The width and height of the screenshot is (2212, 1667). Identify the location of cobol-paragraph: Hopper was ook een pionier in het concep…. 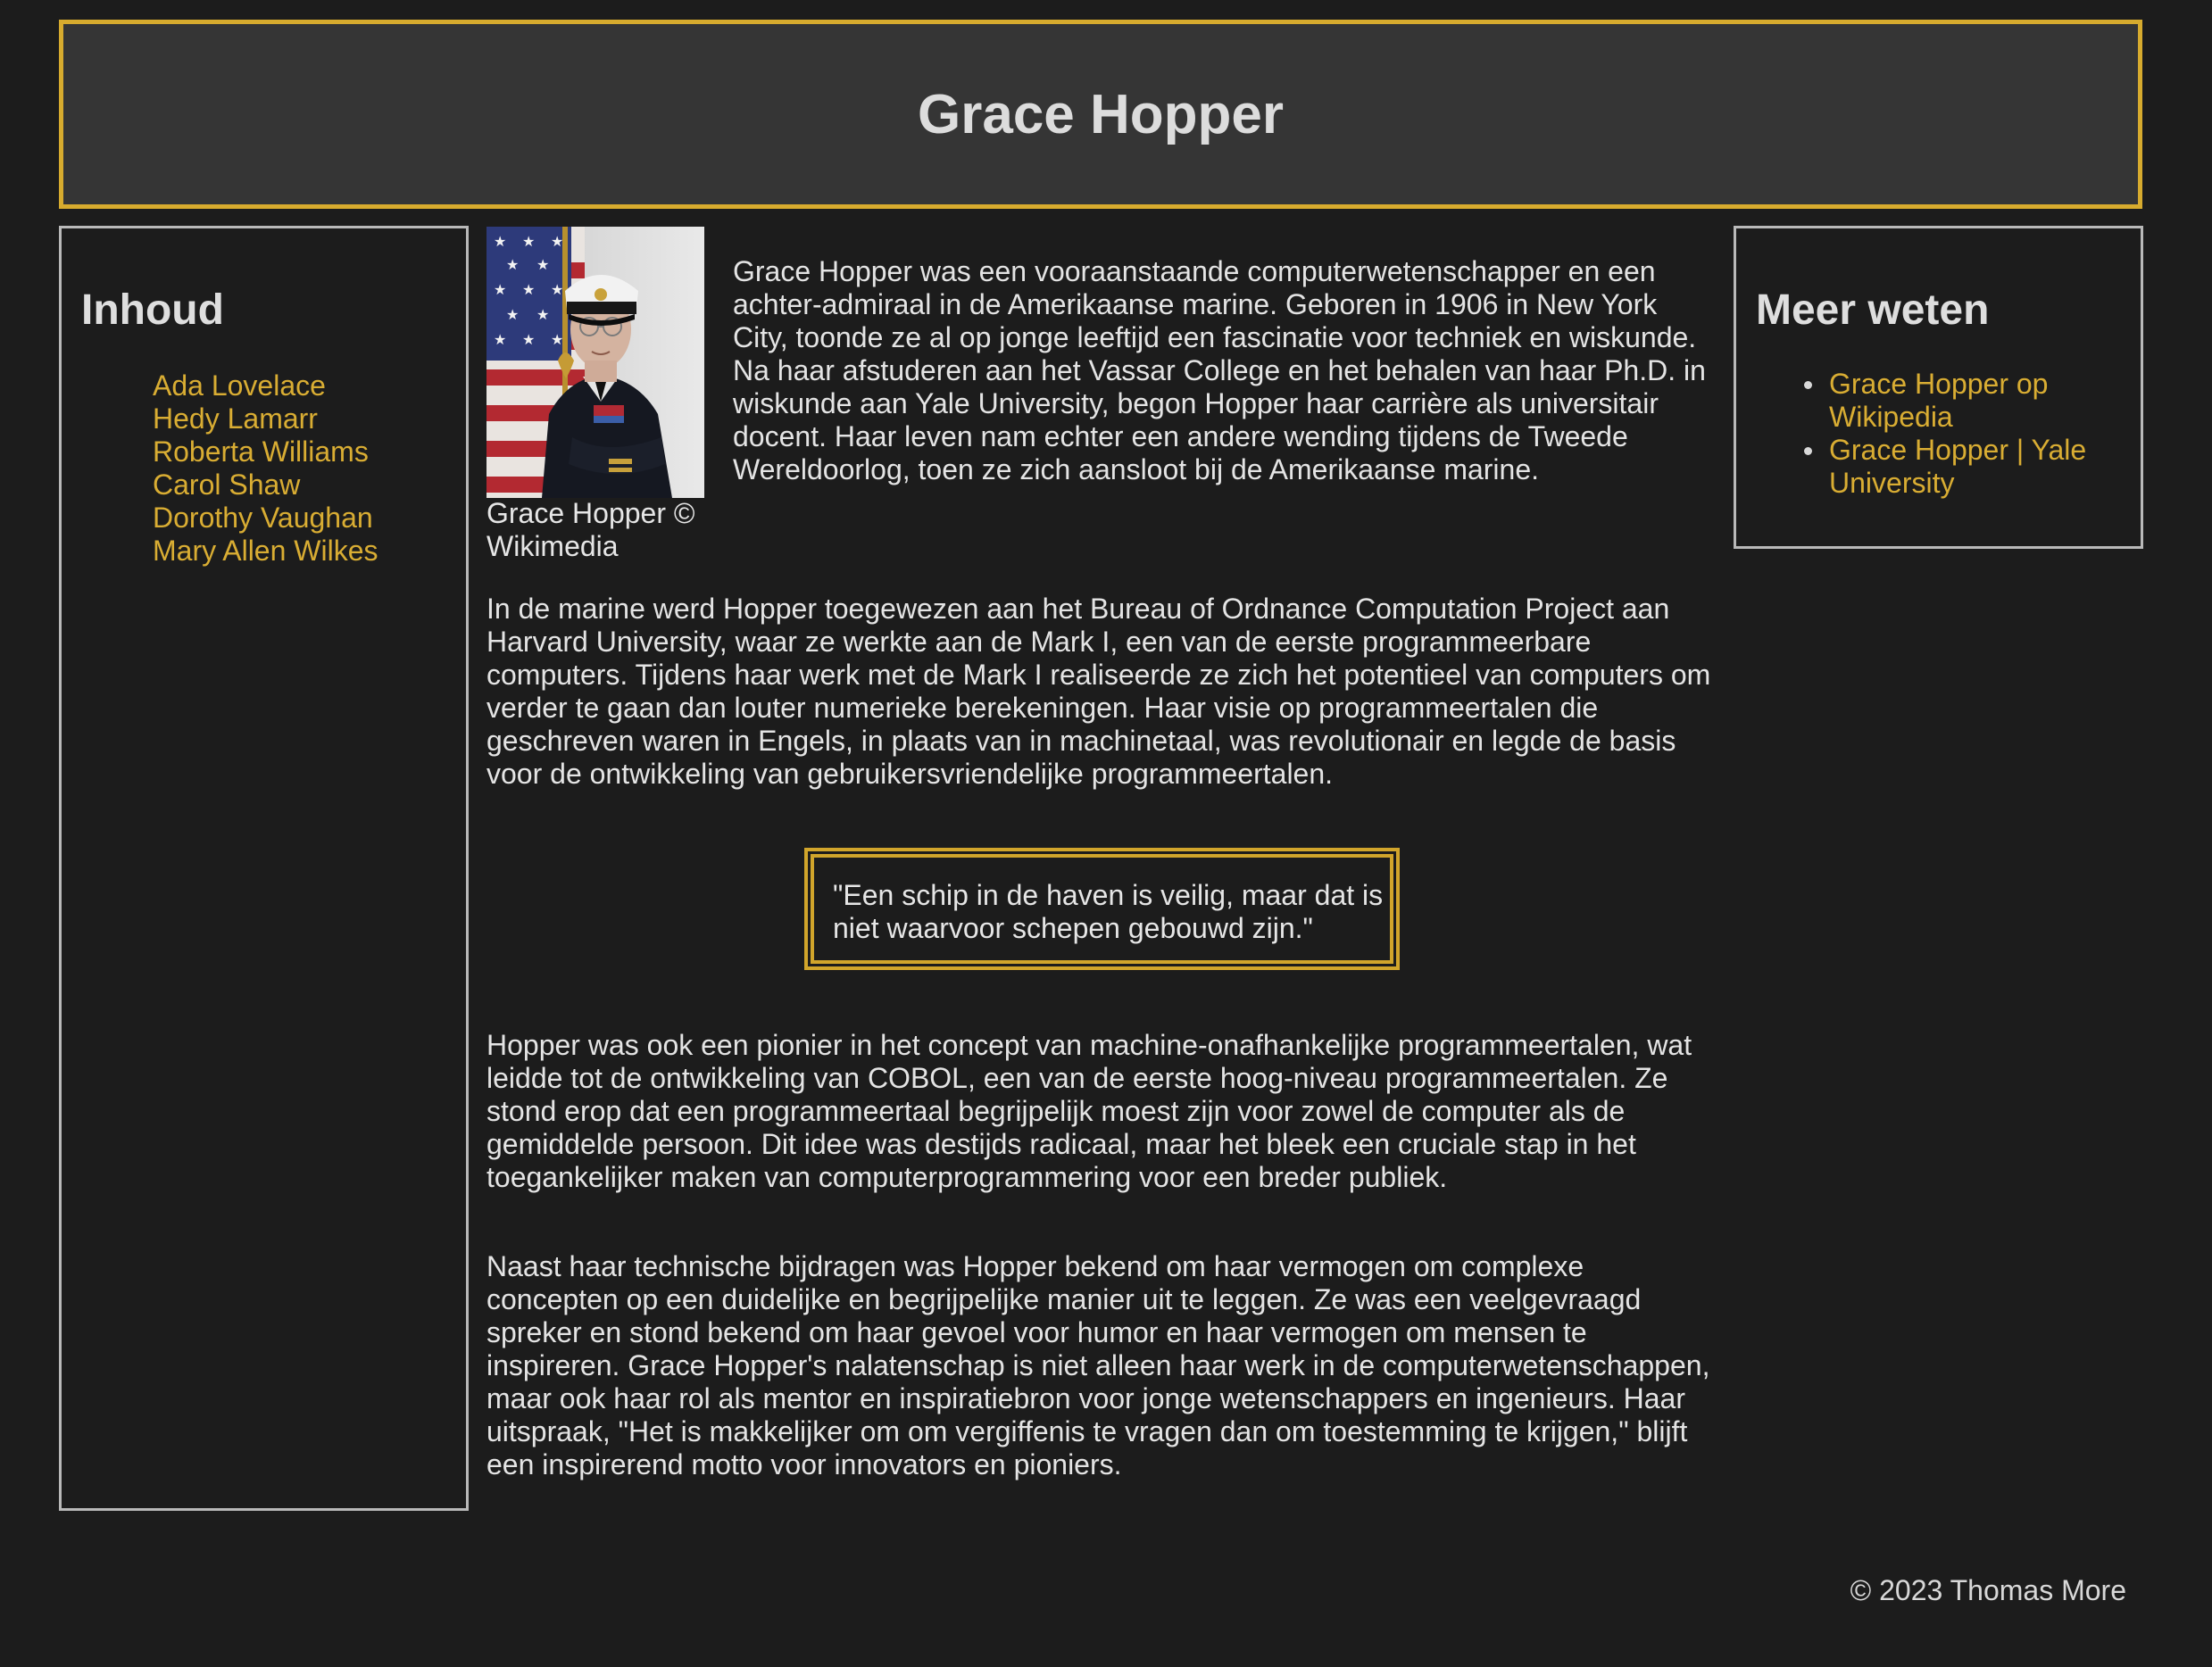
(1089, 1111).